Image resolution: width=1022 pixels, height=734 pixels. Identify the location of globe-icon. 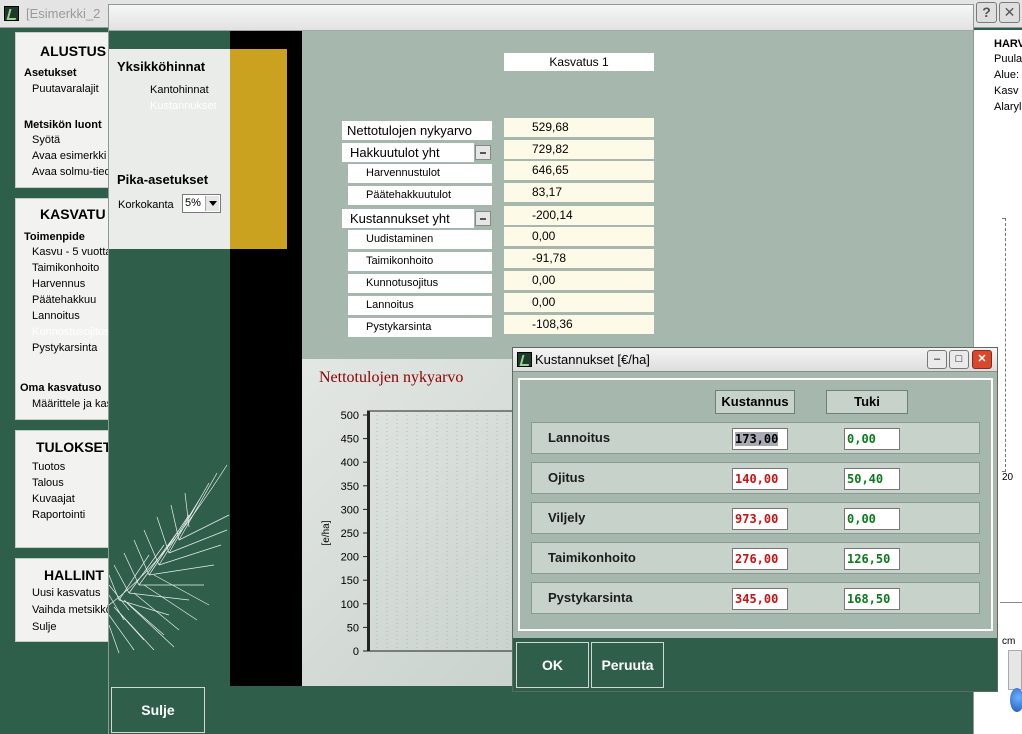
(1016, 700).